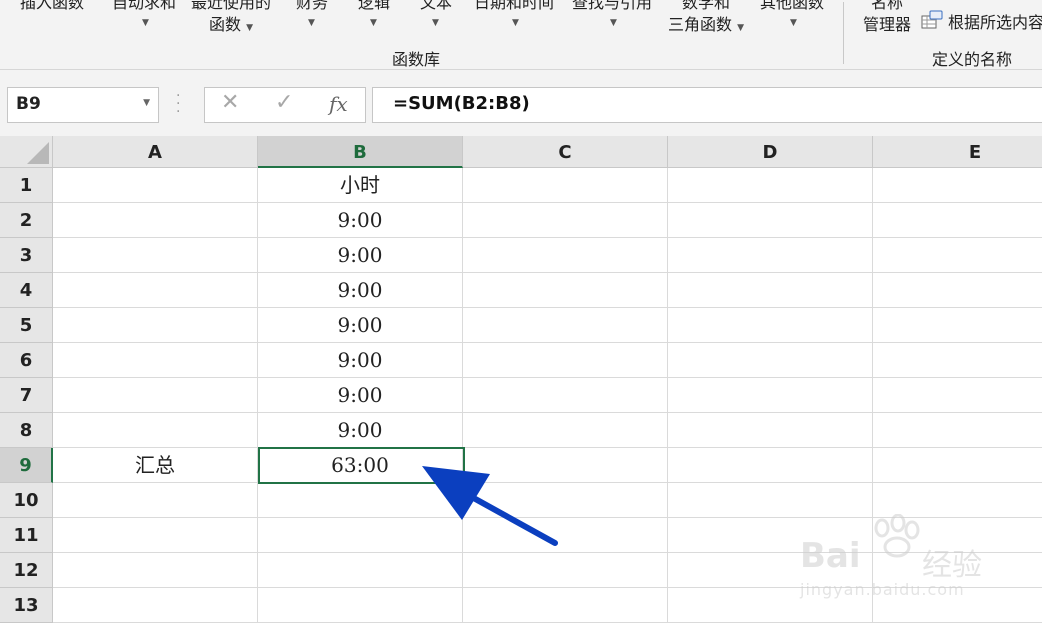 The height and width of the screenshot is (626, 1042). I want to click on baidu-jingyan-watermark: Bai 经验 jingyan.baidu.com, so click(900, 562).